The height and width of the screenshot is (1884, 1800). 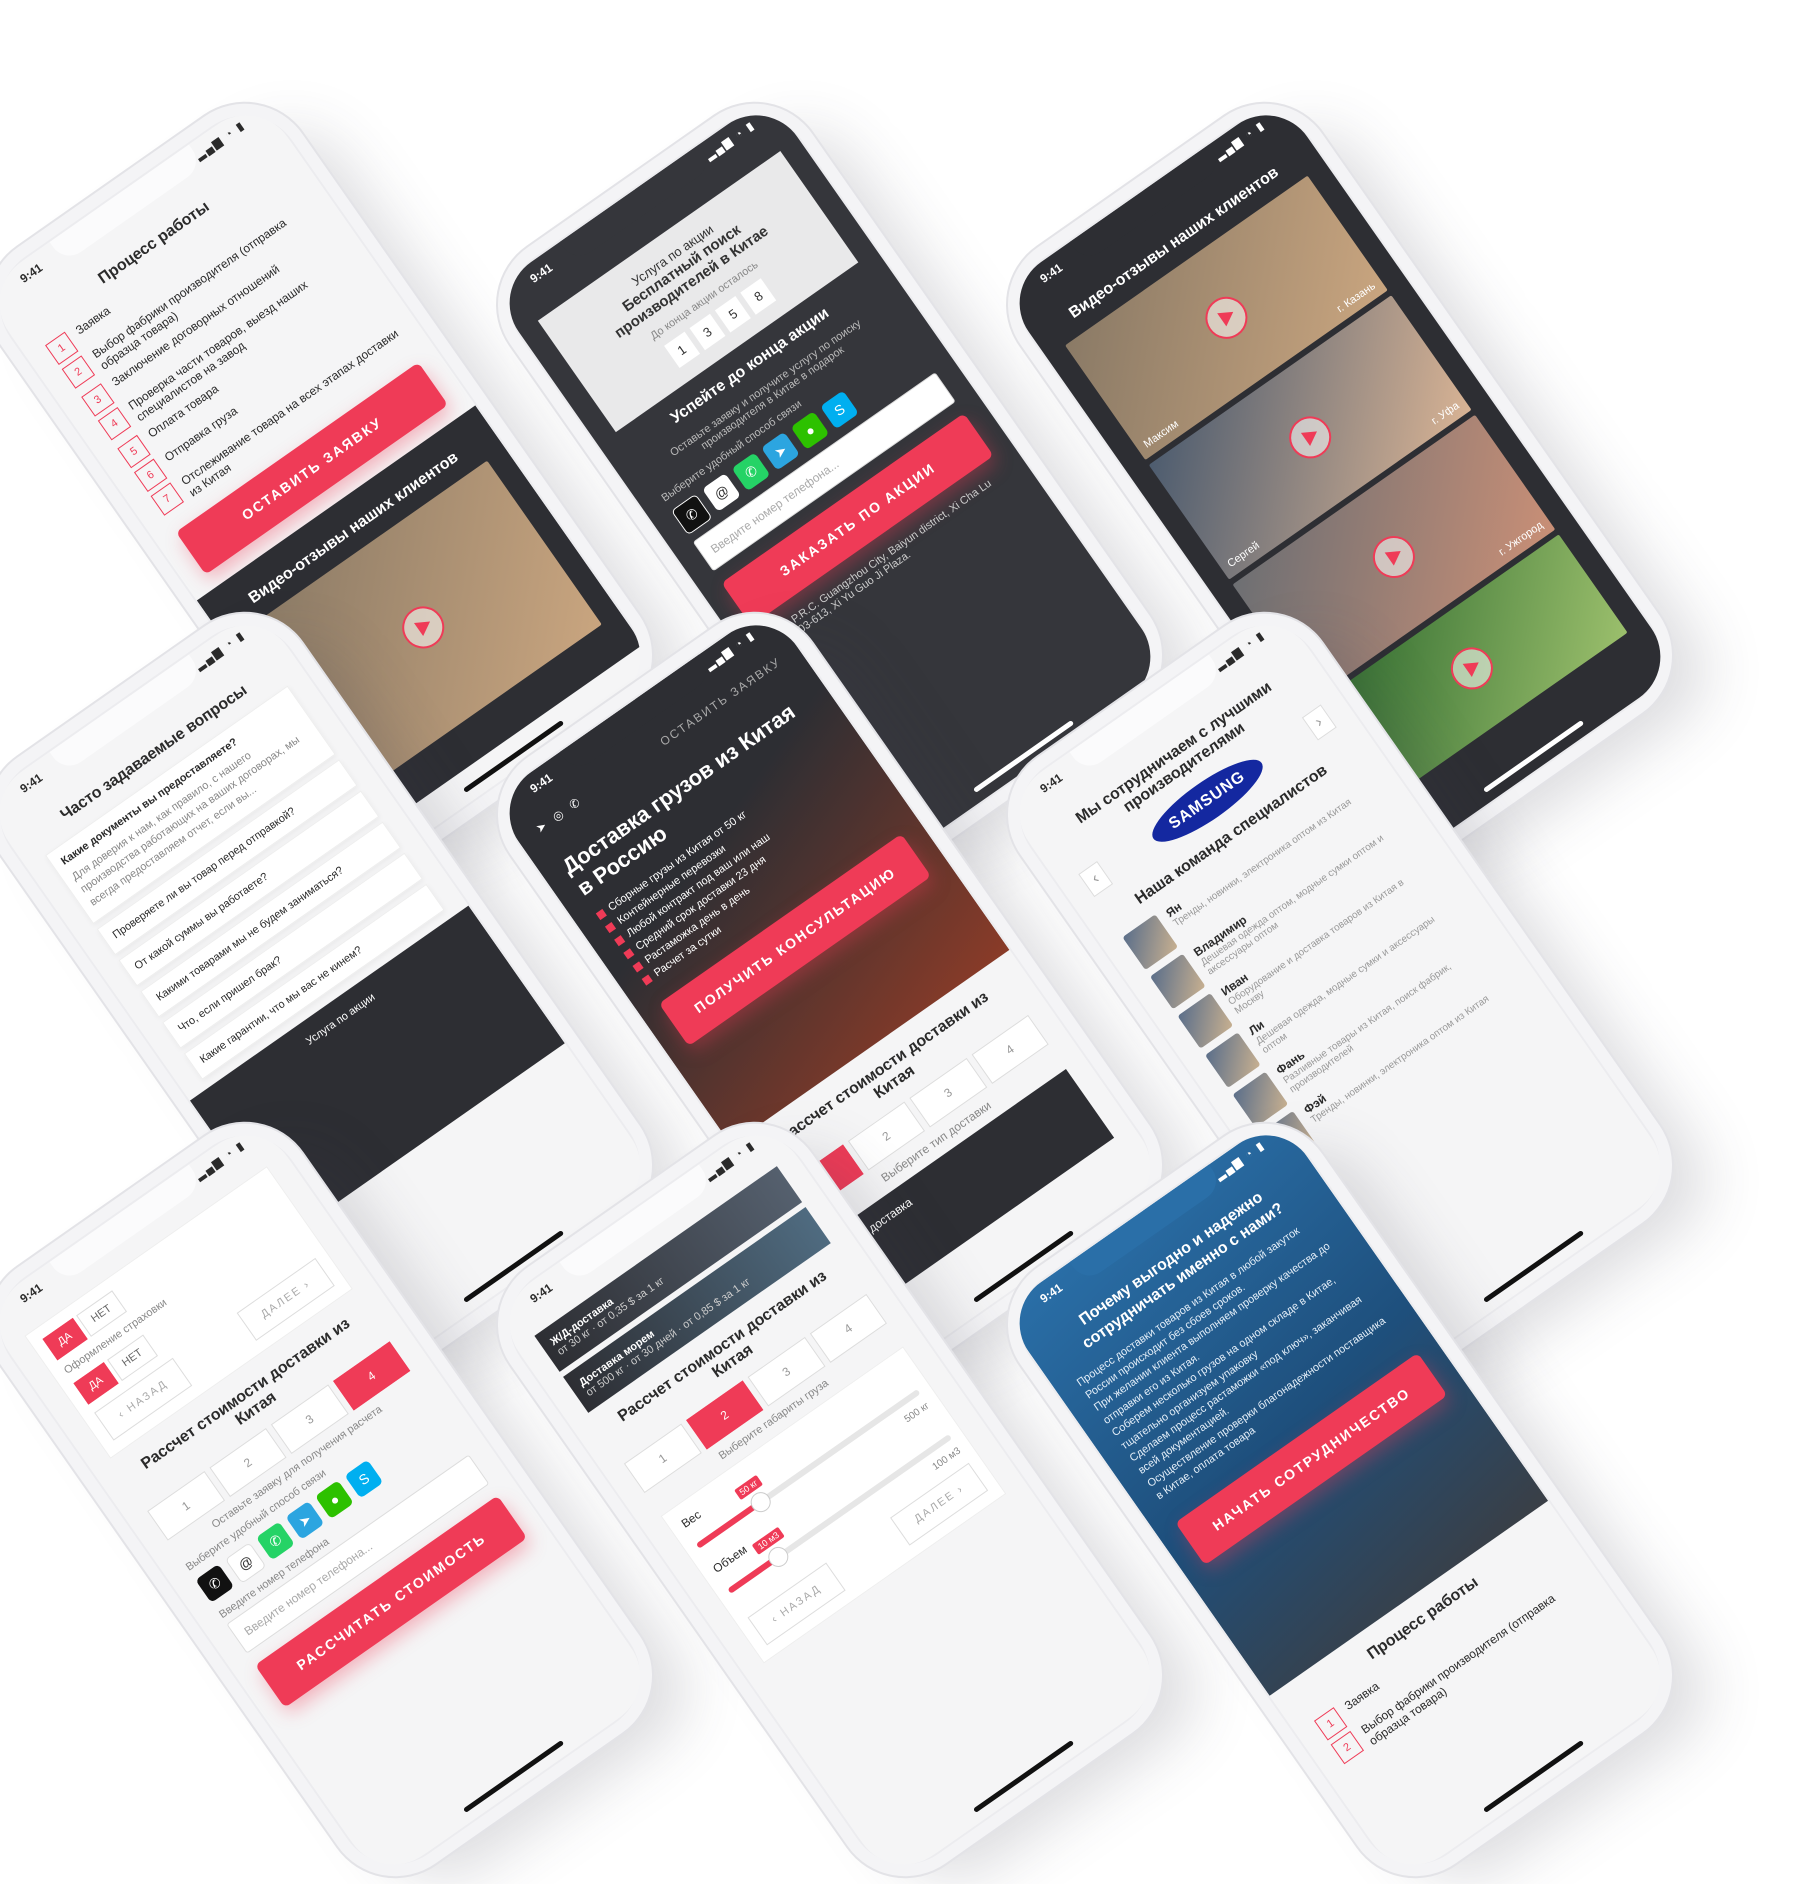 I want to click on step-number: 7, so click(x=167, y=498).